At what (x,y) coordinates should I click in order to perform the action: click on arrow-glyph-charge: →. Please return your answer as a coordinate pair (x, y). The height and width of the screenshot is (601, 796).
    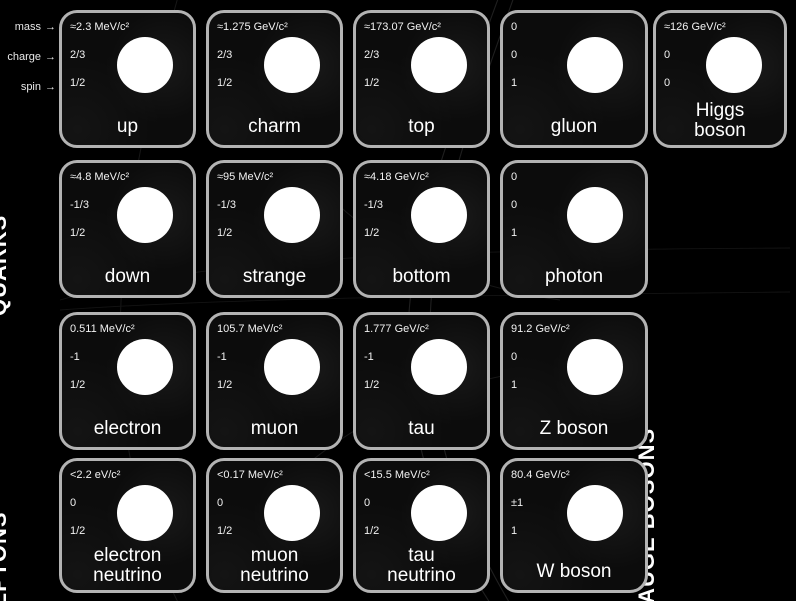
    Looking at the image, I should click on (50, 57).